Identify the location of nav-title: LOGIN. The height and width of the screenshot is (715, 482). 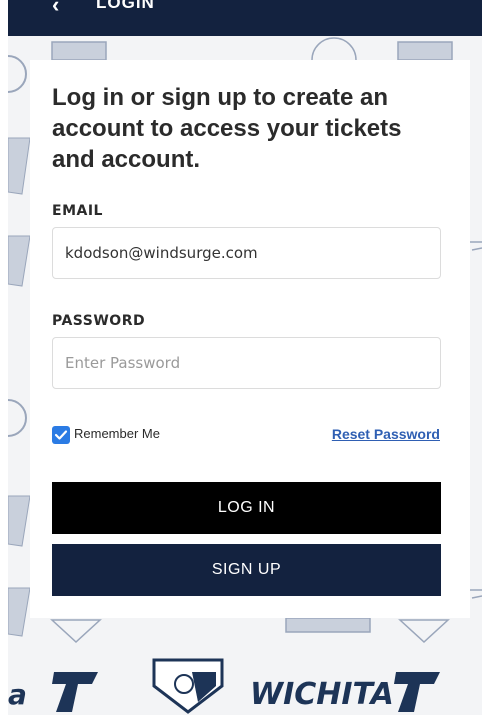
(125, 6).